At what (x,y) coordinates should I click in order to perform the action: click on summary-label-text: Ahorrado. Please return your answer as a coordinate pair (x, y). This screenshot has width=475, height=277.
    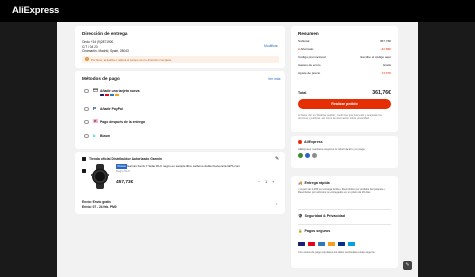
    Looking at the image, I should click on (307, 49).